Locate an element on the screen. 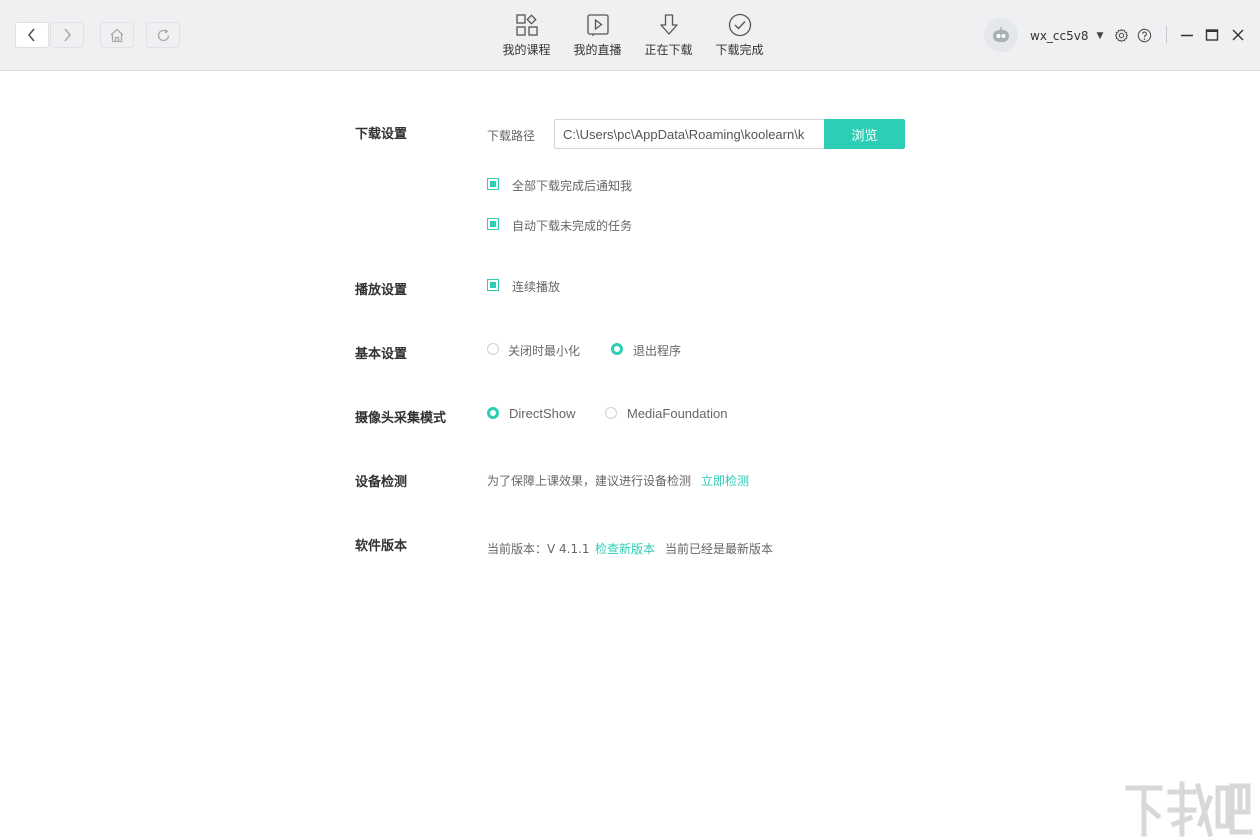  notify-label: 全部下载完成后通知我 is located at coordinates (572, 185).